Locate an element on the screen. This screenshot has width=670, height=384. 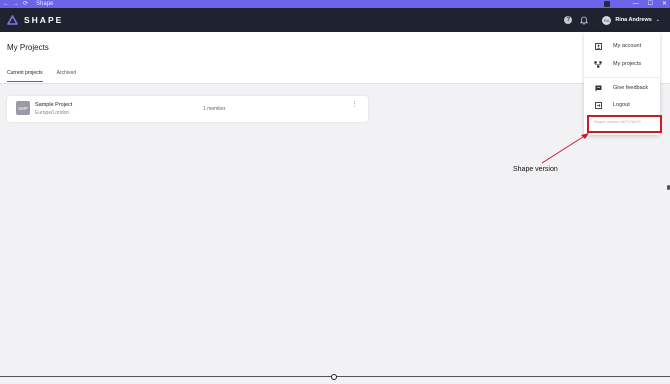
app-header: SHAPE ? RA Rina Andrews ⌄ is located at coordinates (335, 20).